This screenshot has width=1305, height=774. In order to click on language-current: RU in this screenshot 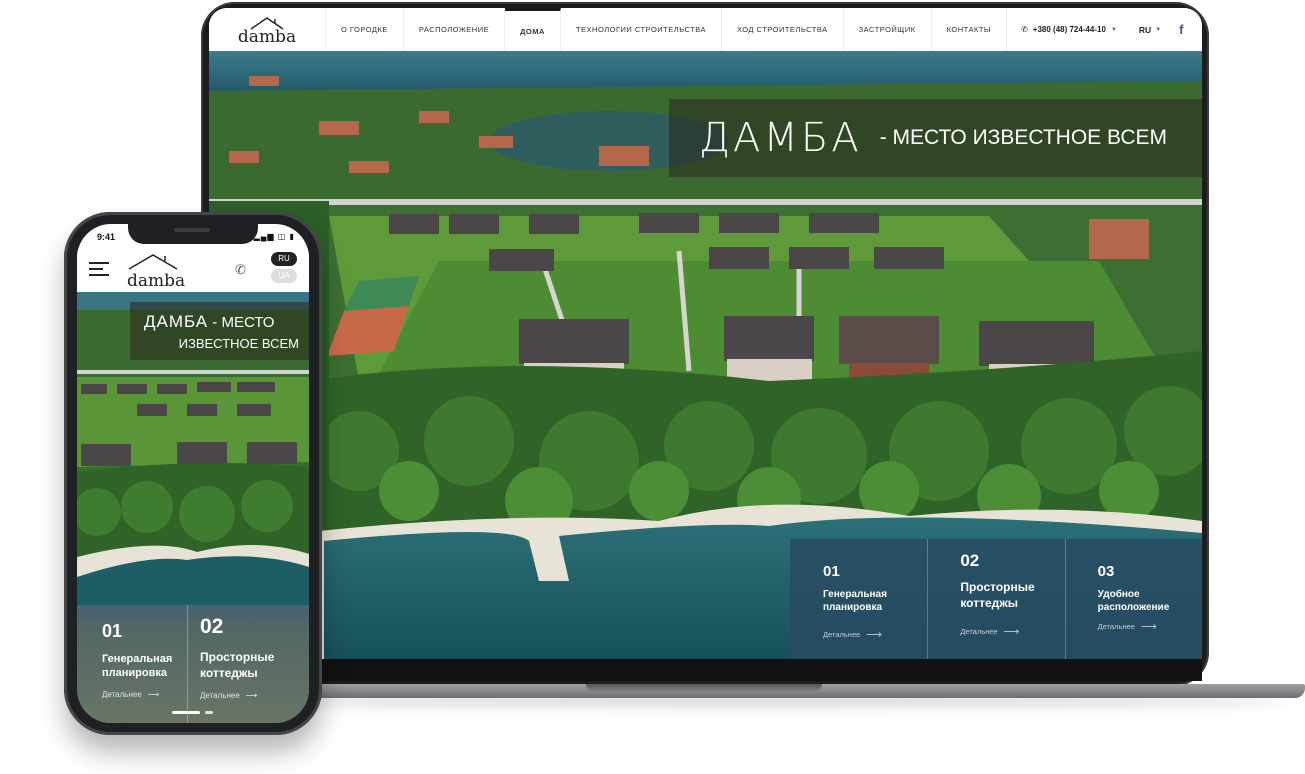, I will do `click(1145, 29)`.